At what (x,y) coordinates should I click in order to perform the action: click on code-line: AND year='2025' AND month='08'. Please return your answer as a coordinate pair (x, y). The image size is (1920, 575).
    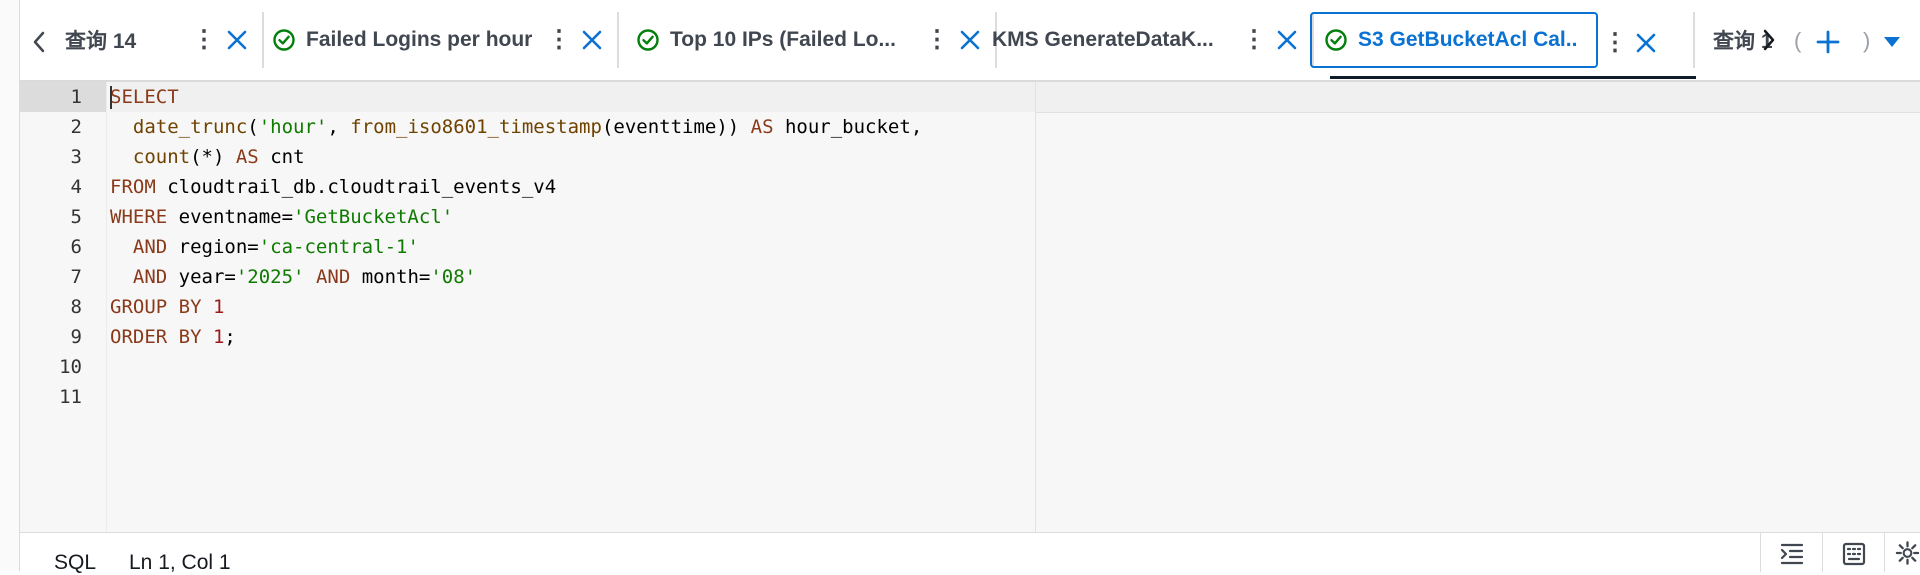
    Looking at the image, I should click on (293, 277).